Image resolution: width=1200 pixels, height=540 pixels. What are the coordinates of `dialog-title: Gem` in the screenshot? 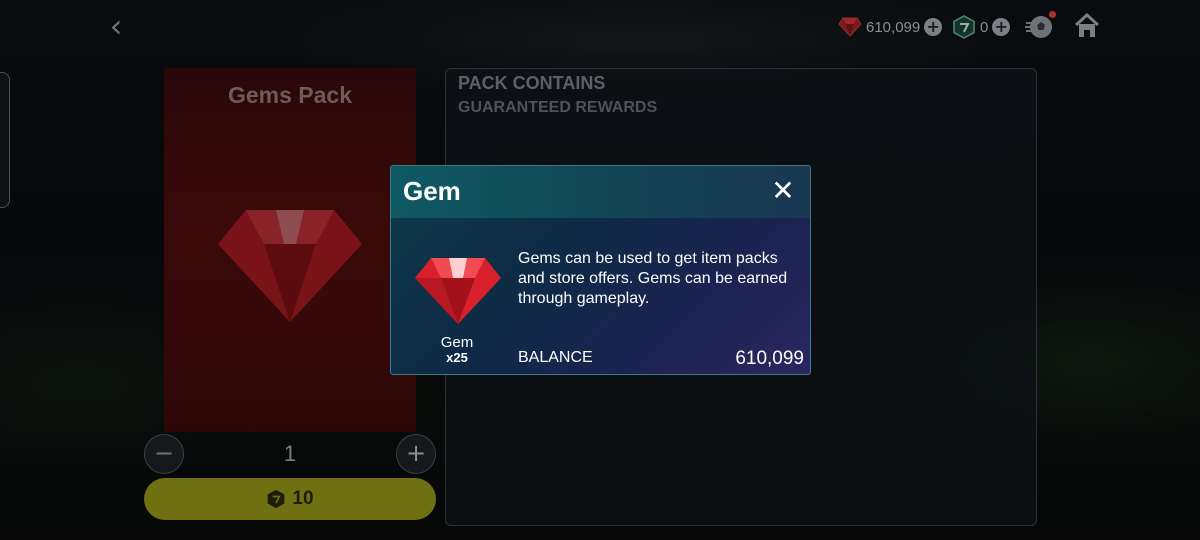 It's located at (432, 191).